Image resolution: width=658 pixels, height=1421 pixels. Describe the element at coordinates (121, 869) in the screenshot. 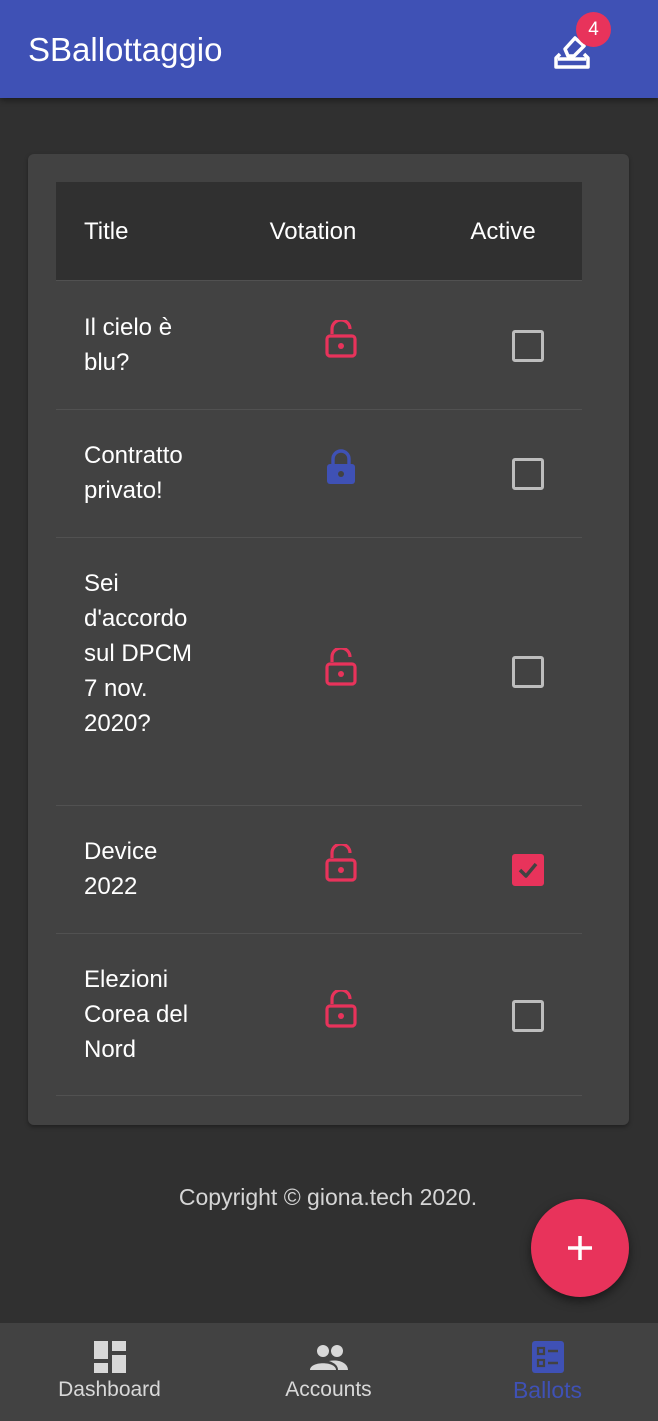

I see `row-title: Device 2022` at that location.